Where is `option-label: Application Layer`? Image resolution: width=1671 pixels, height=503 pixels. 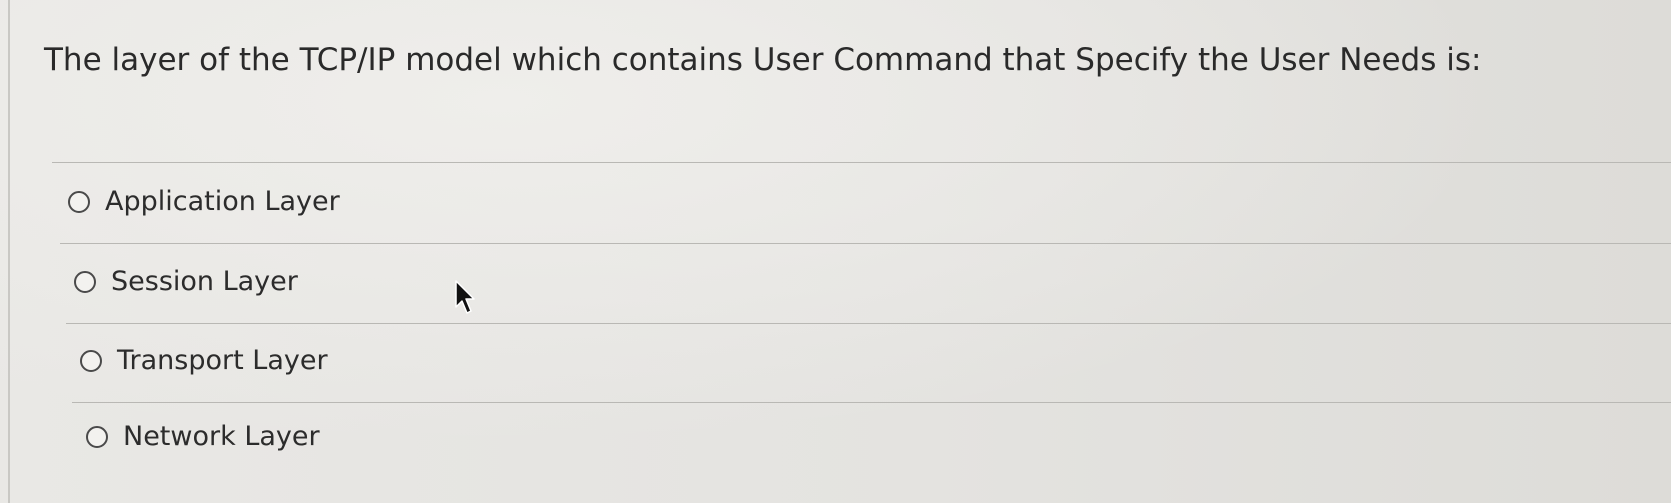 option-label: Application Layer is located at coordinates (222, 201).